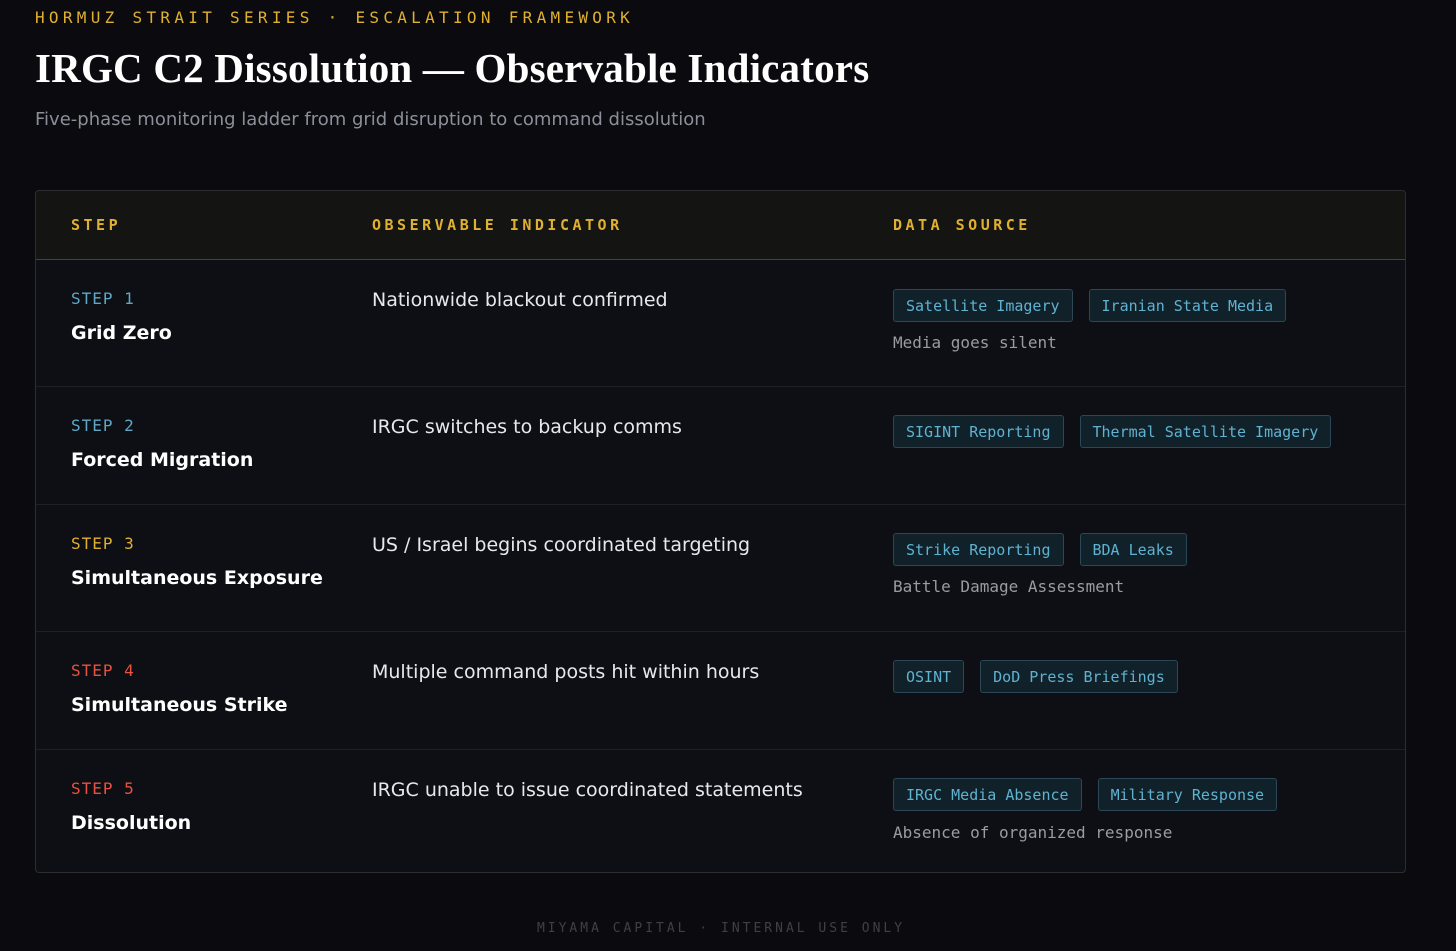  Describe the element at coordinates (978, 549) in the screenshot. I see `source-tag: Strike Reporting` at that location.